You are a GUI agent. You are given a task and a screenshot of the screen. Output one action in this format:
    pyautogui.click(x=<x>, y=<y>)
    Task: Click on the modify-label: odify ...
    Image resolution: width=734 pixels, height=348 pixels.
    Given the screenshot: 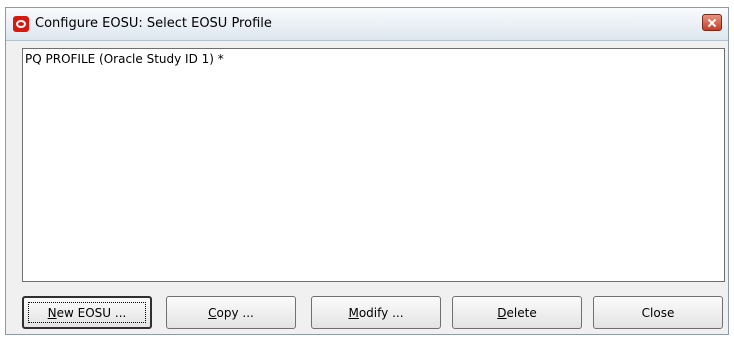 What is the action you would take?
    pyautogui.click(x=381, y=312)
    